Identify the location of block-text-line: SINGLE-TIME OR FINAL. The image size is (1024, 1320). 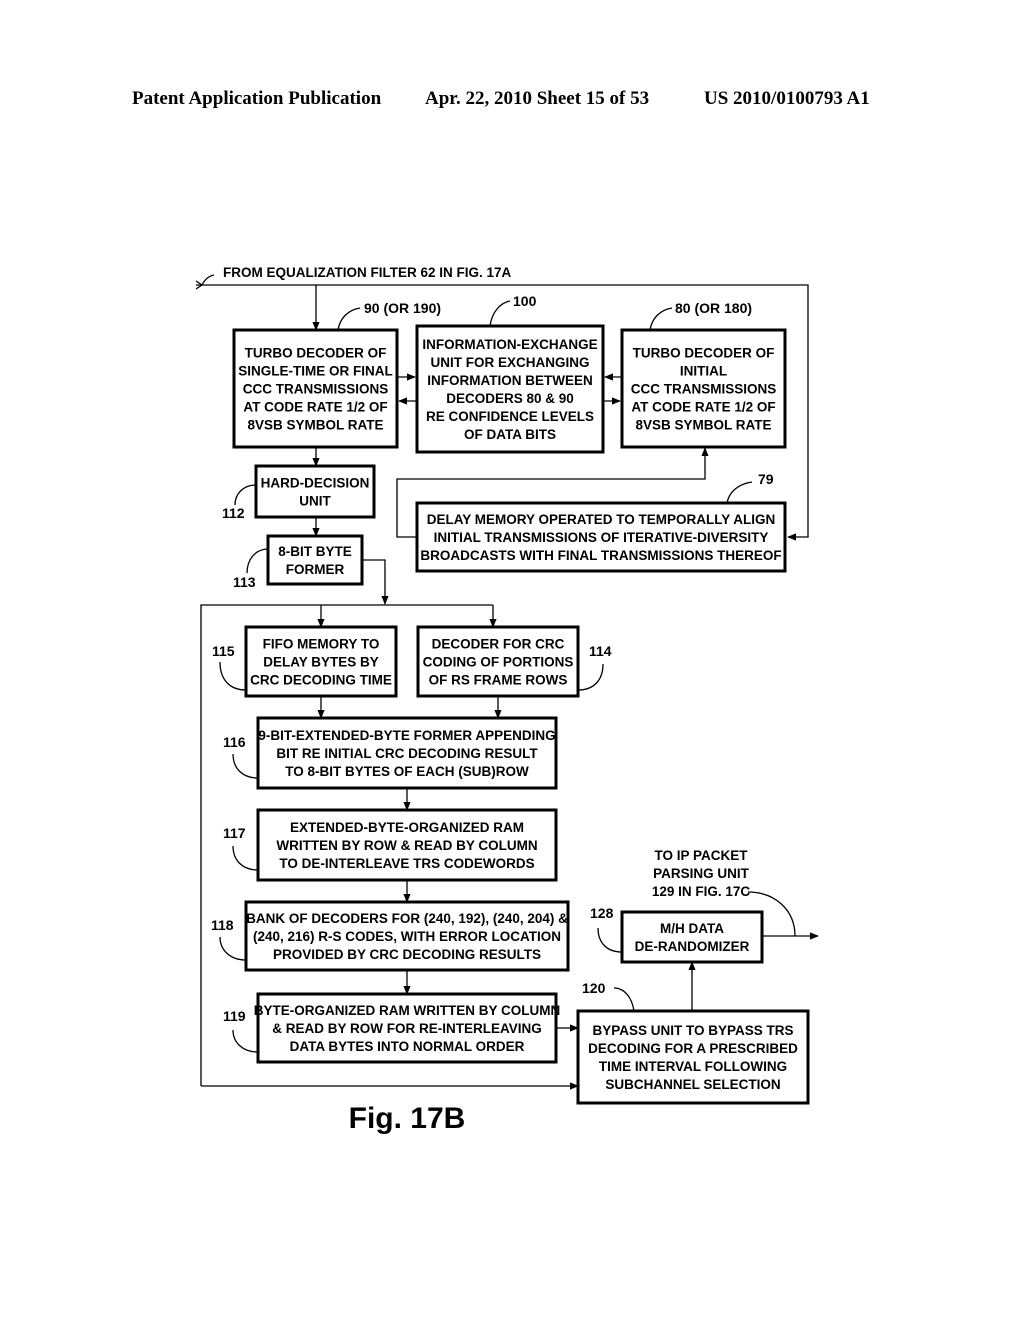
(315, 371).